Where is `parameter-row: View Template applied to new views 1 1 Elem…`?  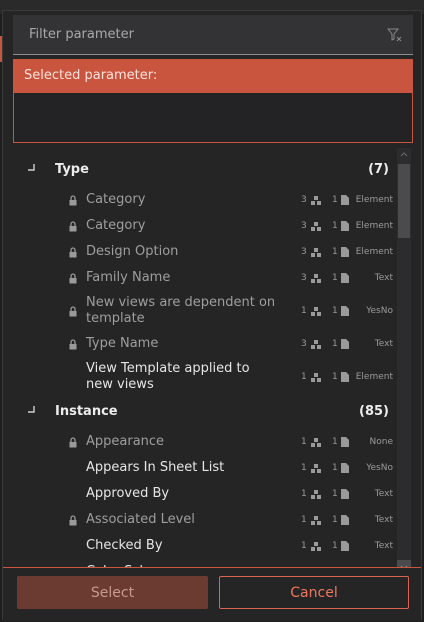 parameter-row: View Template applied to new views 1 1 Elem… is located at coordinates (204, 377).